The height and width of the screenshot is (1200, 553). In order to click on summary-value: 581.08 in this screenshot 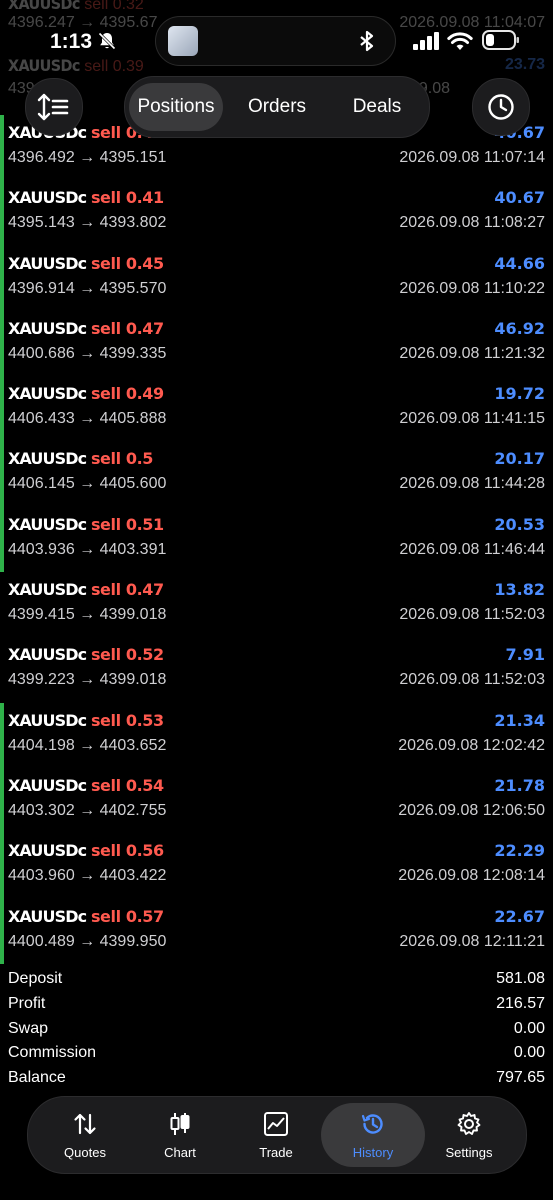, I will do `click(520, 978)`.